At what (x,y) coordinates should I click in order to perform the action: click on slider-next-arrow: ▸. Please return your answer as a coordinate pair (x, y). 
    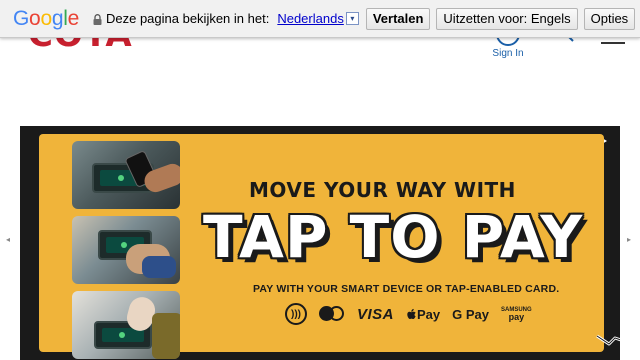
    Looking at the image, I should click on (629, 239).